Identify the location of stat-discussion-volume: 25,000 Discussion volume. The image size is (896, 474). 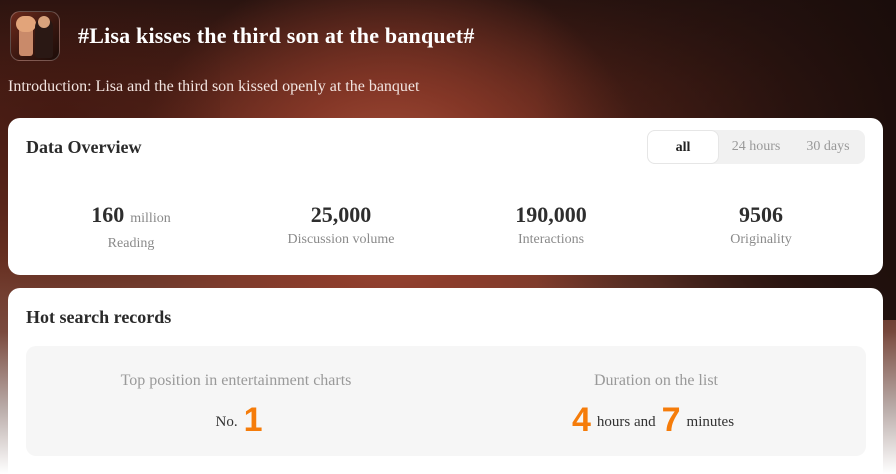
(341, 226).